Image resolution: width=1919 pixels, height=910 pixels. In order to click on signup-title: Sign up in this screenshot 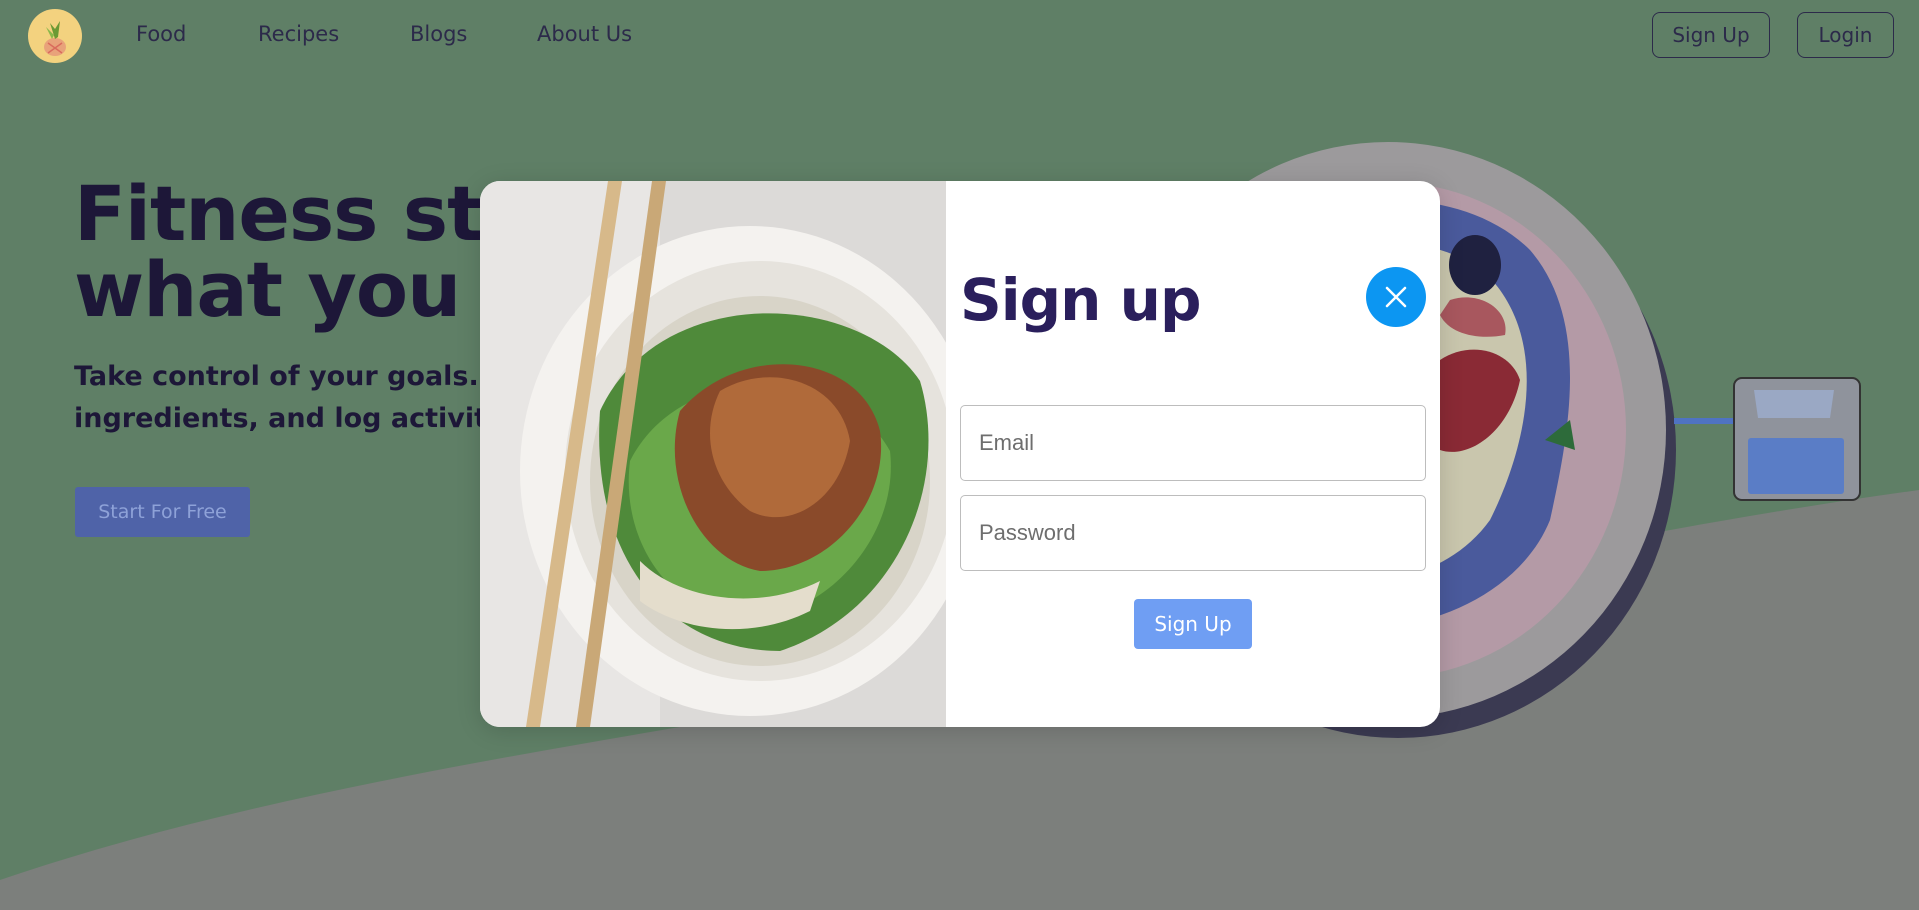, I will do `click(1080, 300)`.